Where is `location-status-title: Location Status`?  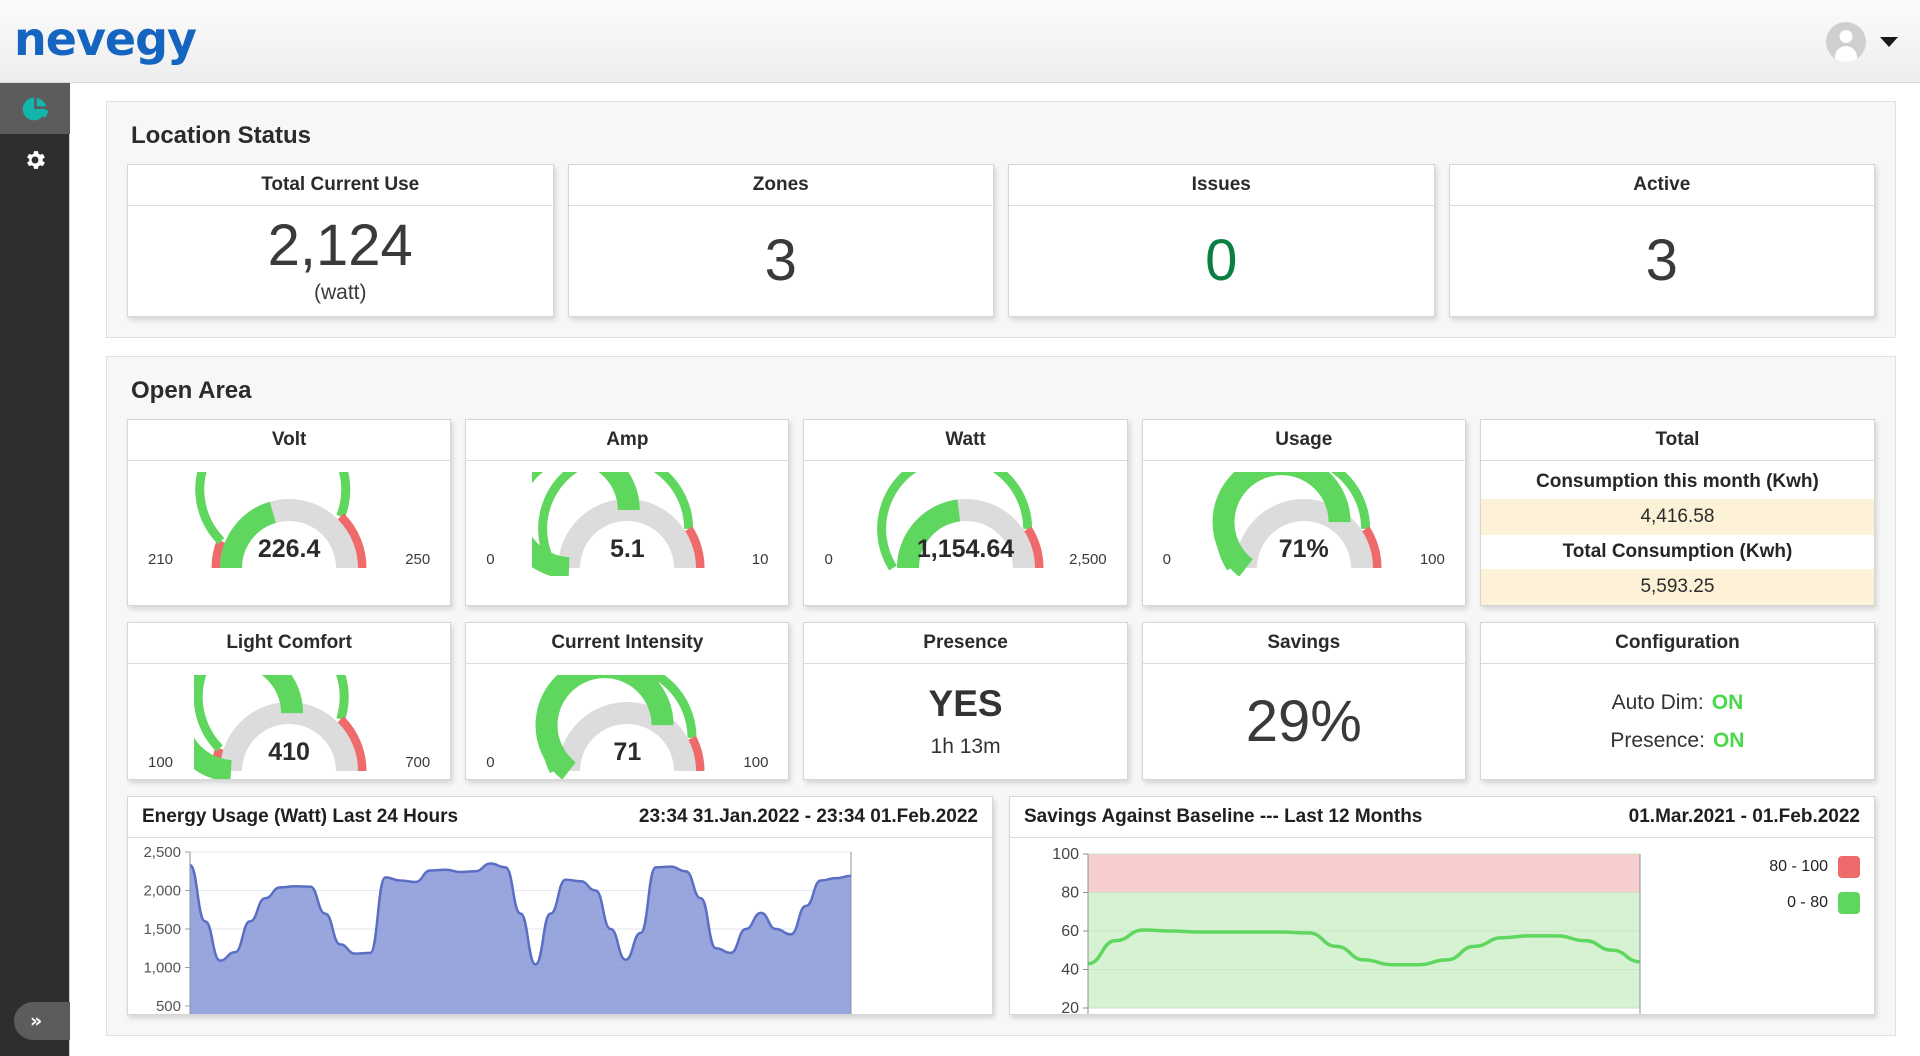 location-status-title: Location Status is located at coordinates (221, 135).